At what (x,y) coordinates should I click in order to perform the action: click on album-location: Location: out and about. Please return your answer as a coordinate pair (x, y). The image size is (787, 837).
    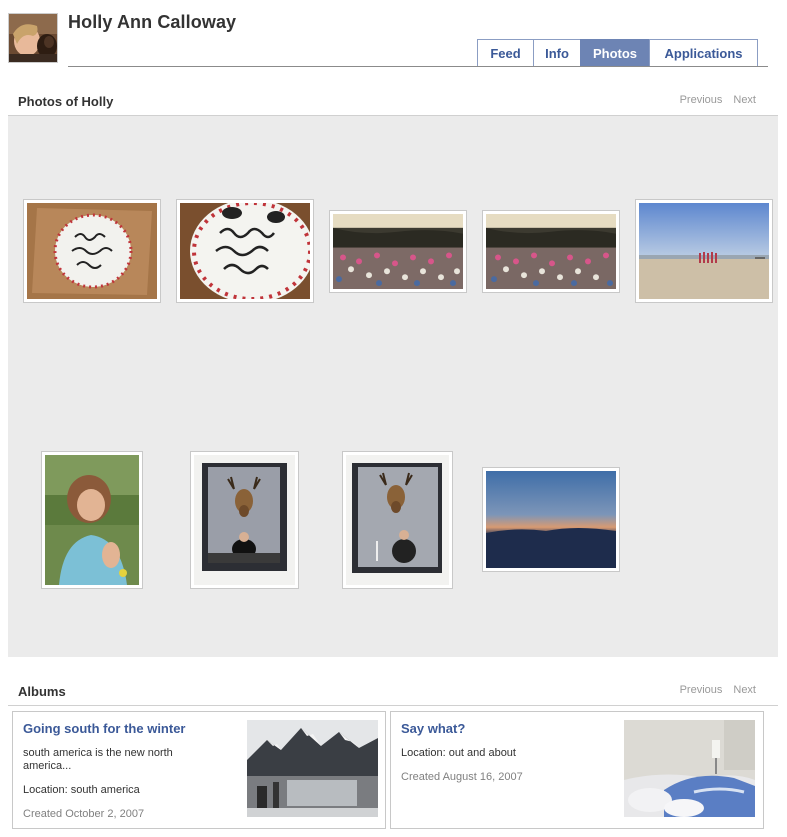
    Looking at the image, I should click on (458, 753).